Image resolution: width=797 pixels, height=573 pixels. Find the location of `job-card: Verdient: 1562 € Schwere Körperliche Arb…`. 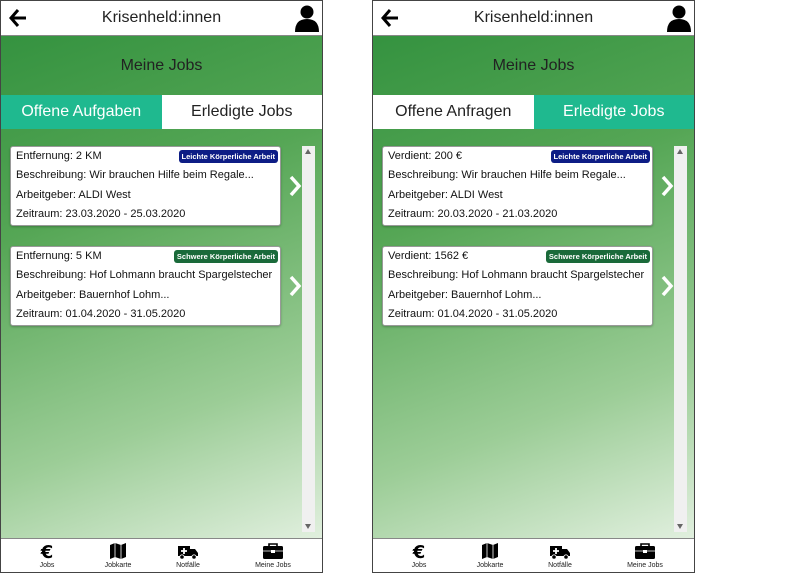

job-card: Verdient: 1562 € Schwere Körperliche Arb… is located at coordinates (517, 286).